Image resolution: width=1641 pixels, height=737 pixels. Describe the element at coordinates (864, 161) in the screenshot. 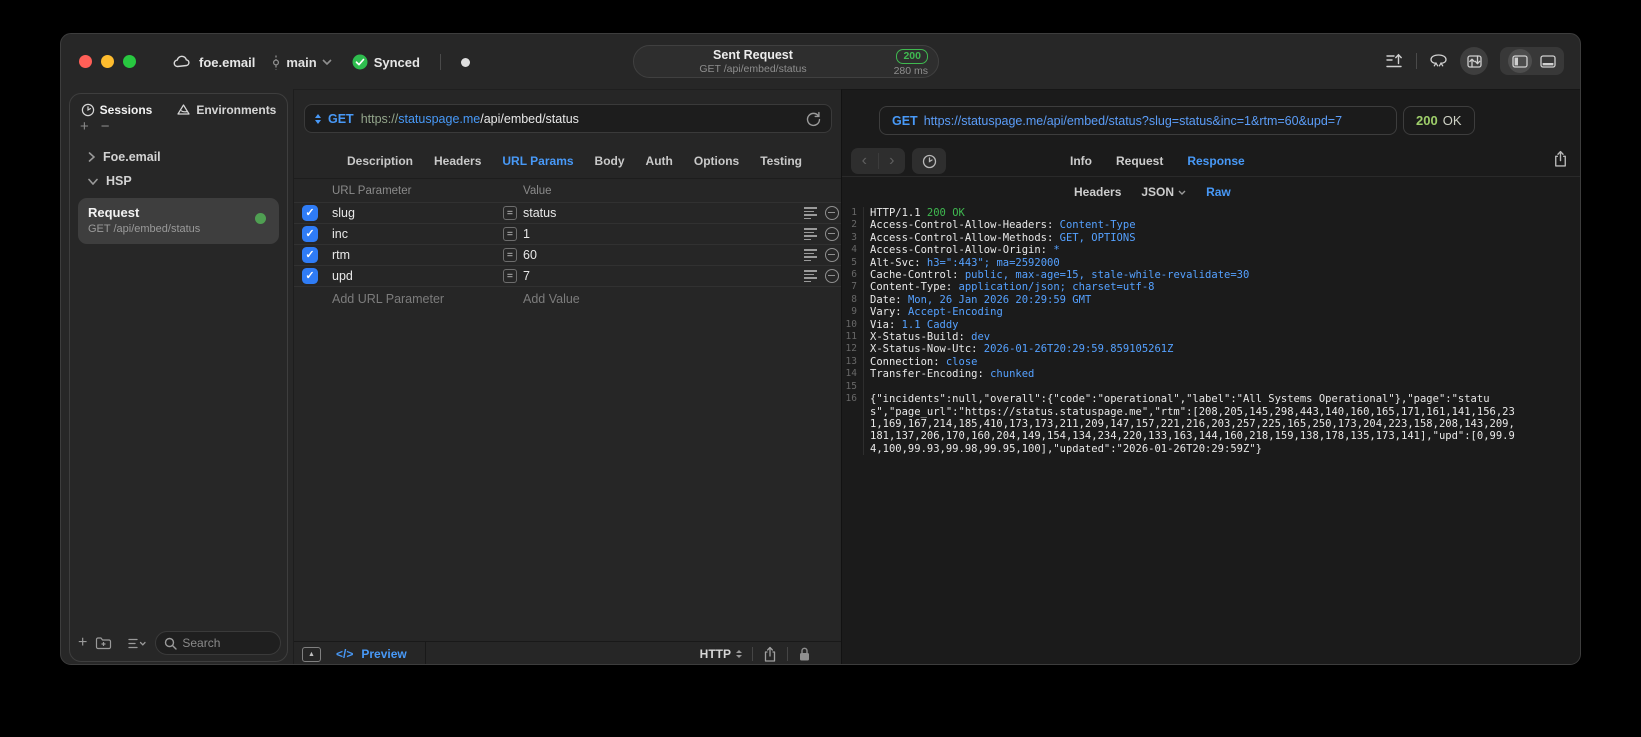

I see `back-icon: ‹` at that location.